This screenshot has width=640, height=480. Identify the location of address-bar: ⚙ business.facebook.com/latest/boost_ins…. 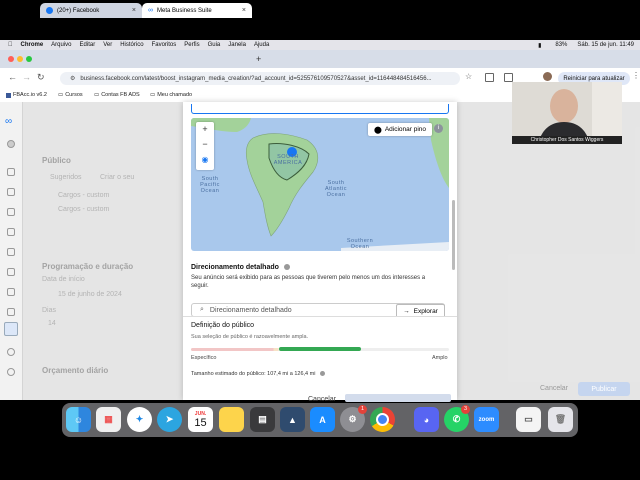
(260, 78).